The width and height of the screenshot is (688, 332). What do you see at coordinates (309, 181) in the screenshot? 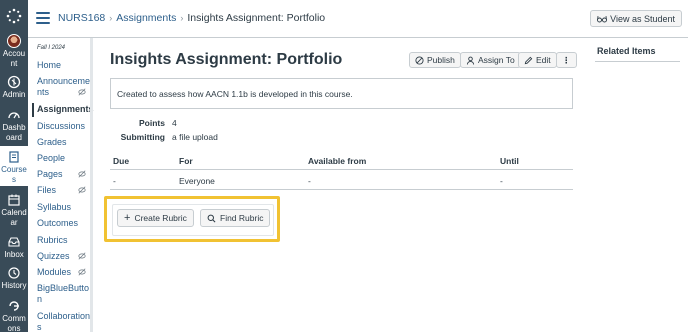
I see `table-cell-available: -` at bounding box center [309, 181].